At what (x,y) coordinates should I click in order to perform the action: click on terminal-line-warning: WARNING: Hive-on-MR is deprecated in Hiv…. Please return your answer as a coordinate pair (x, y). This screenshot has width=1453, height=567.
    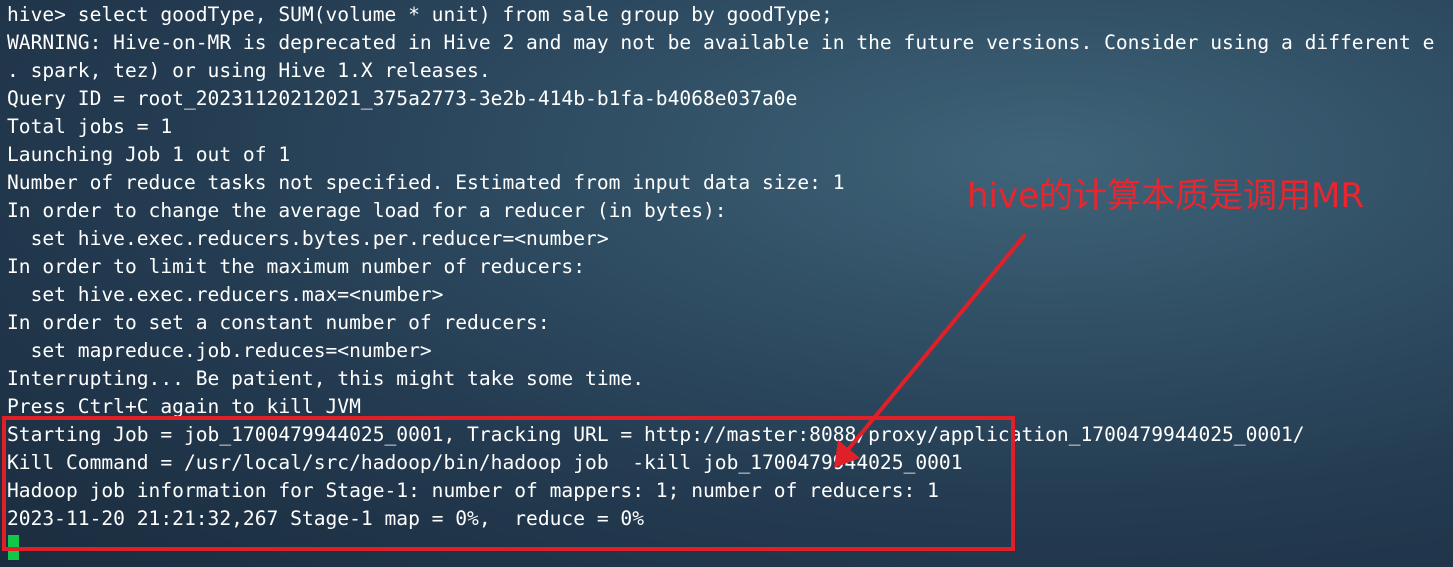
    Looking at the image, I should click on (721, 42).